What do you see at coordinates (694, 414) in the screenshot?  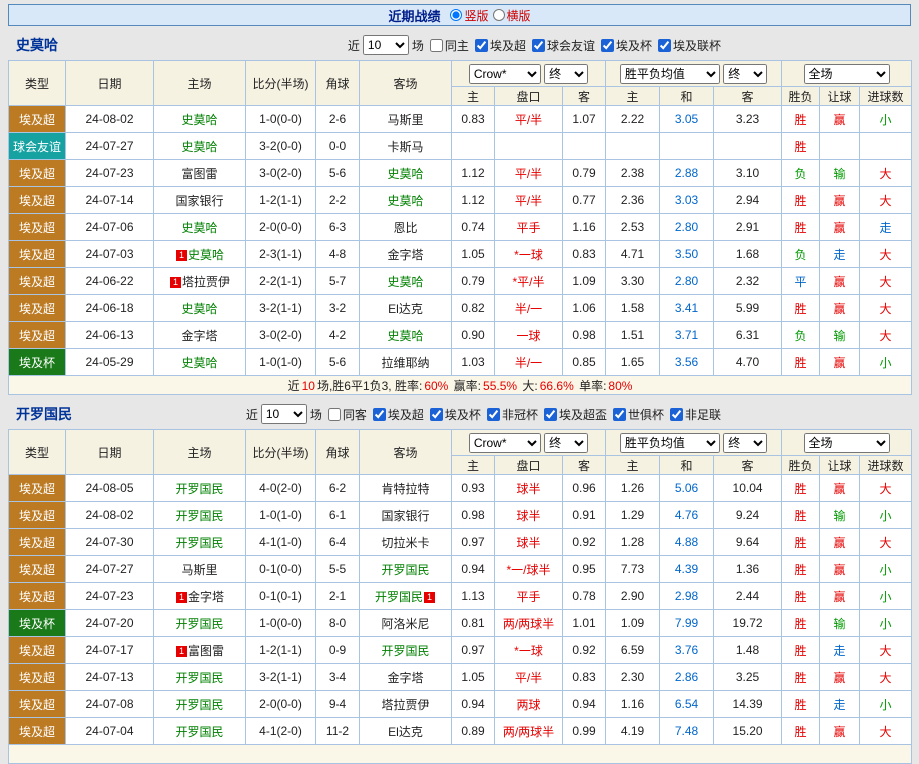 I see `league-filter: 非足联` at bounding box center [694, 414].